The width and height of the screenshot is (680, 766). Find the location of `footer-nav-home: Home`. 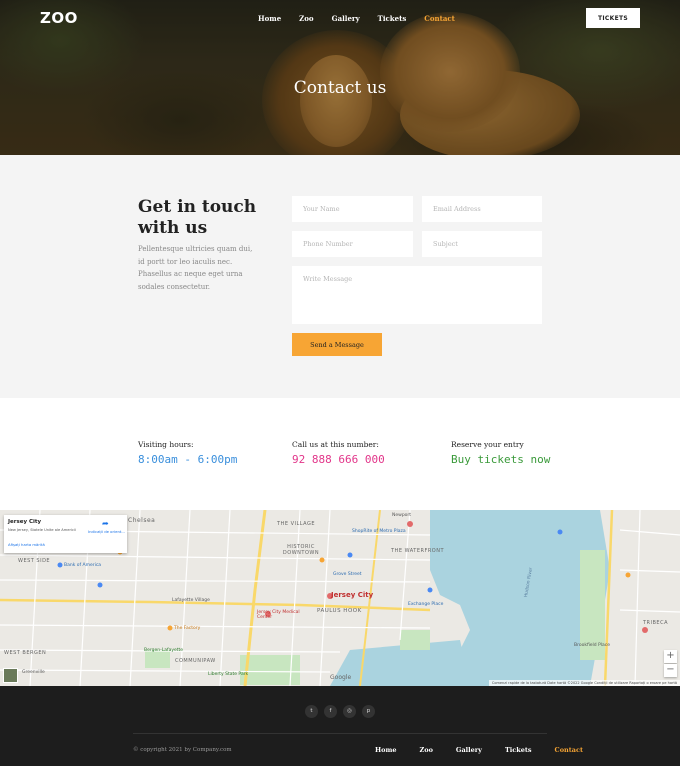

footer-nav-home: Home is located at coordinates (386, 750).